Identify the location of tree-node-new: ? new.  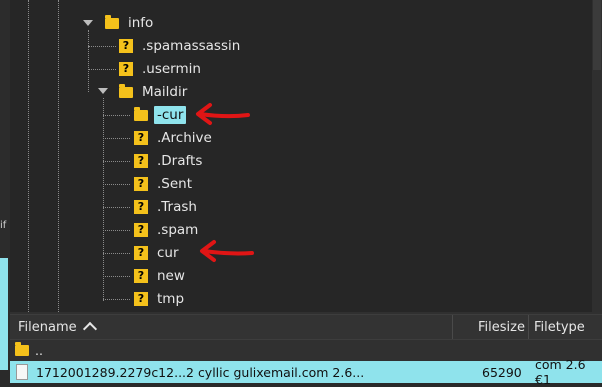
(161, 276).